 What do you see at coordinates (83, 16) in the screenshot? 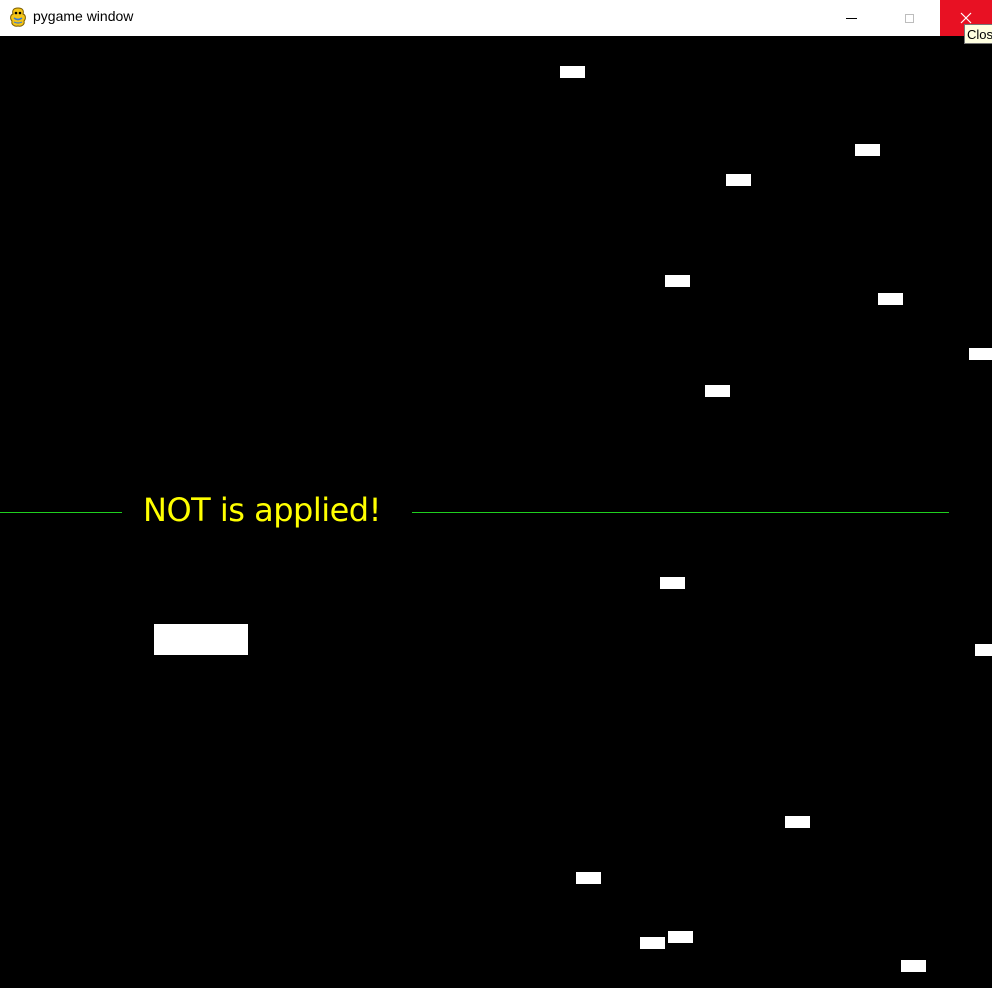
I see `window-title: pygame window` at bounding box center [83, 16].